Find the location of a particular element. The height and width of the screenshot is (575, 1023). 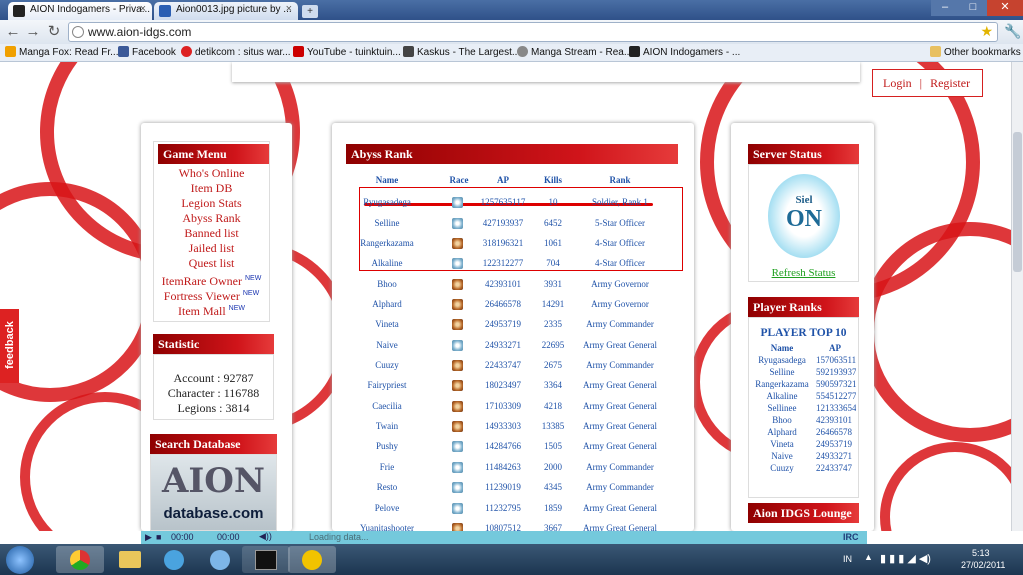

media-player-bar: ▶ ■ 00:00 00:00 ◀)) Loading data... IRC is located at coordinates (504, 537).